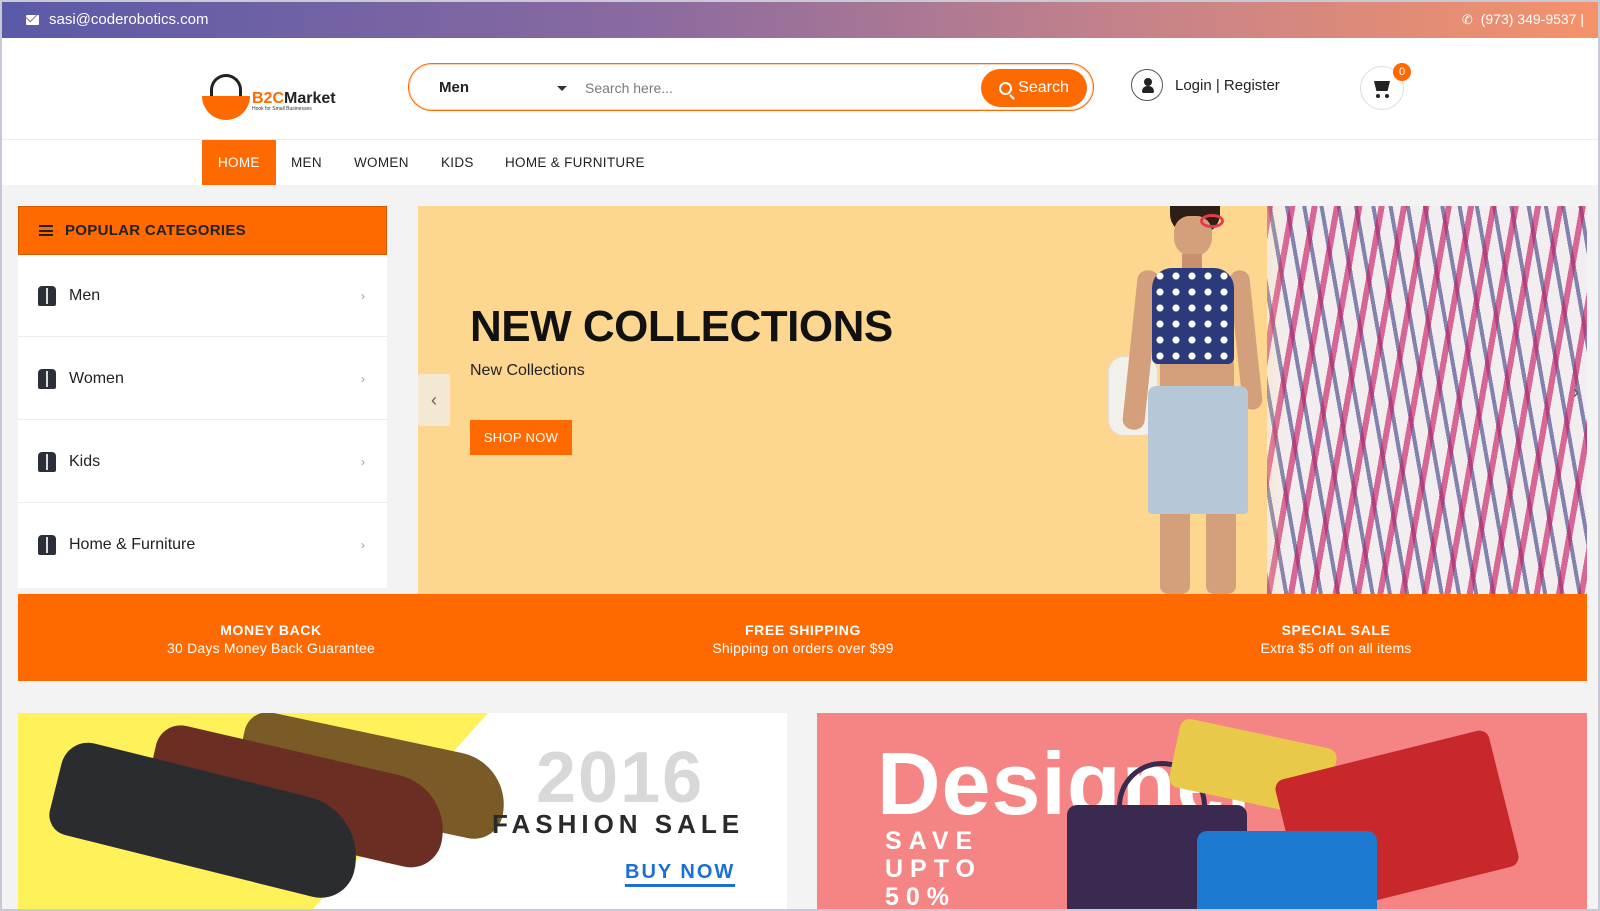 This screenshot has width=1600, height=911. I want to click on phone-text: (973) 349-9537 |, so click(1532, 19).